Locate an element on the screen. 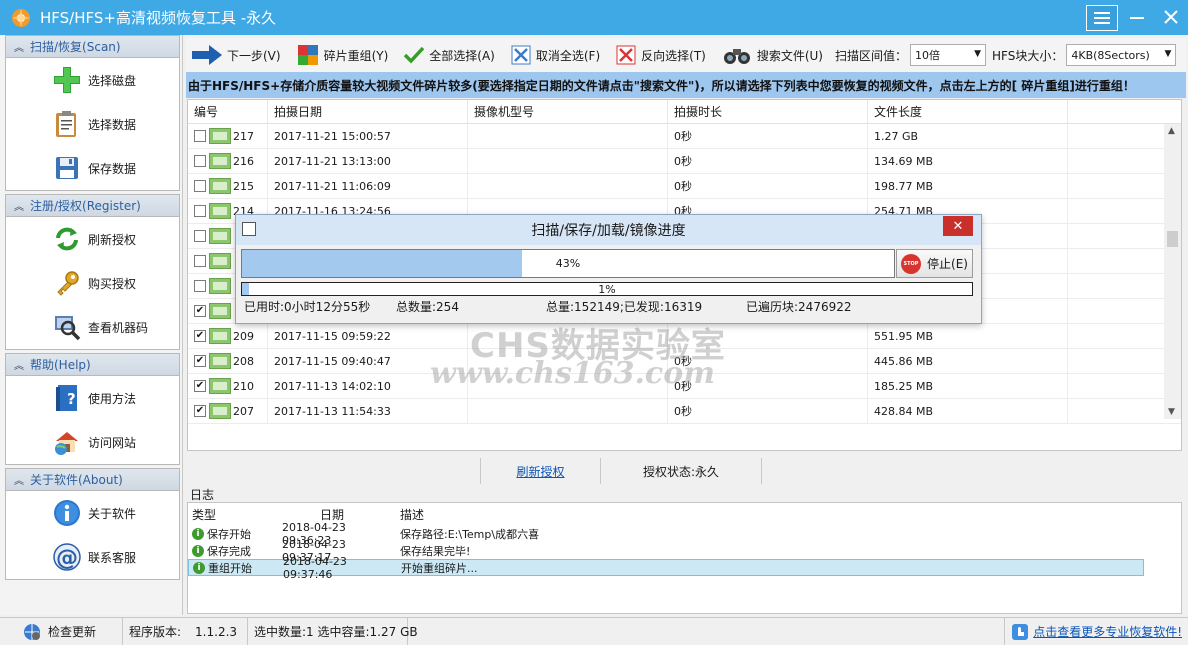  magnifier-icon is located at coordinates (67, 327).